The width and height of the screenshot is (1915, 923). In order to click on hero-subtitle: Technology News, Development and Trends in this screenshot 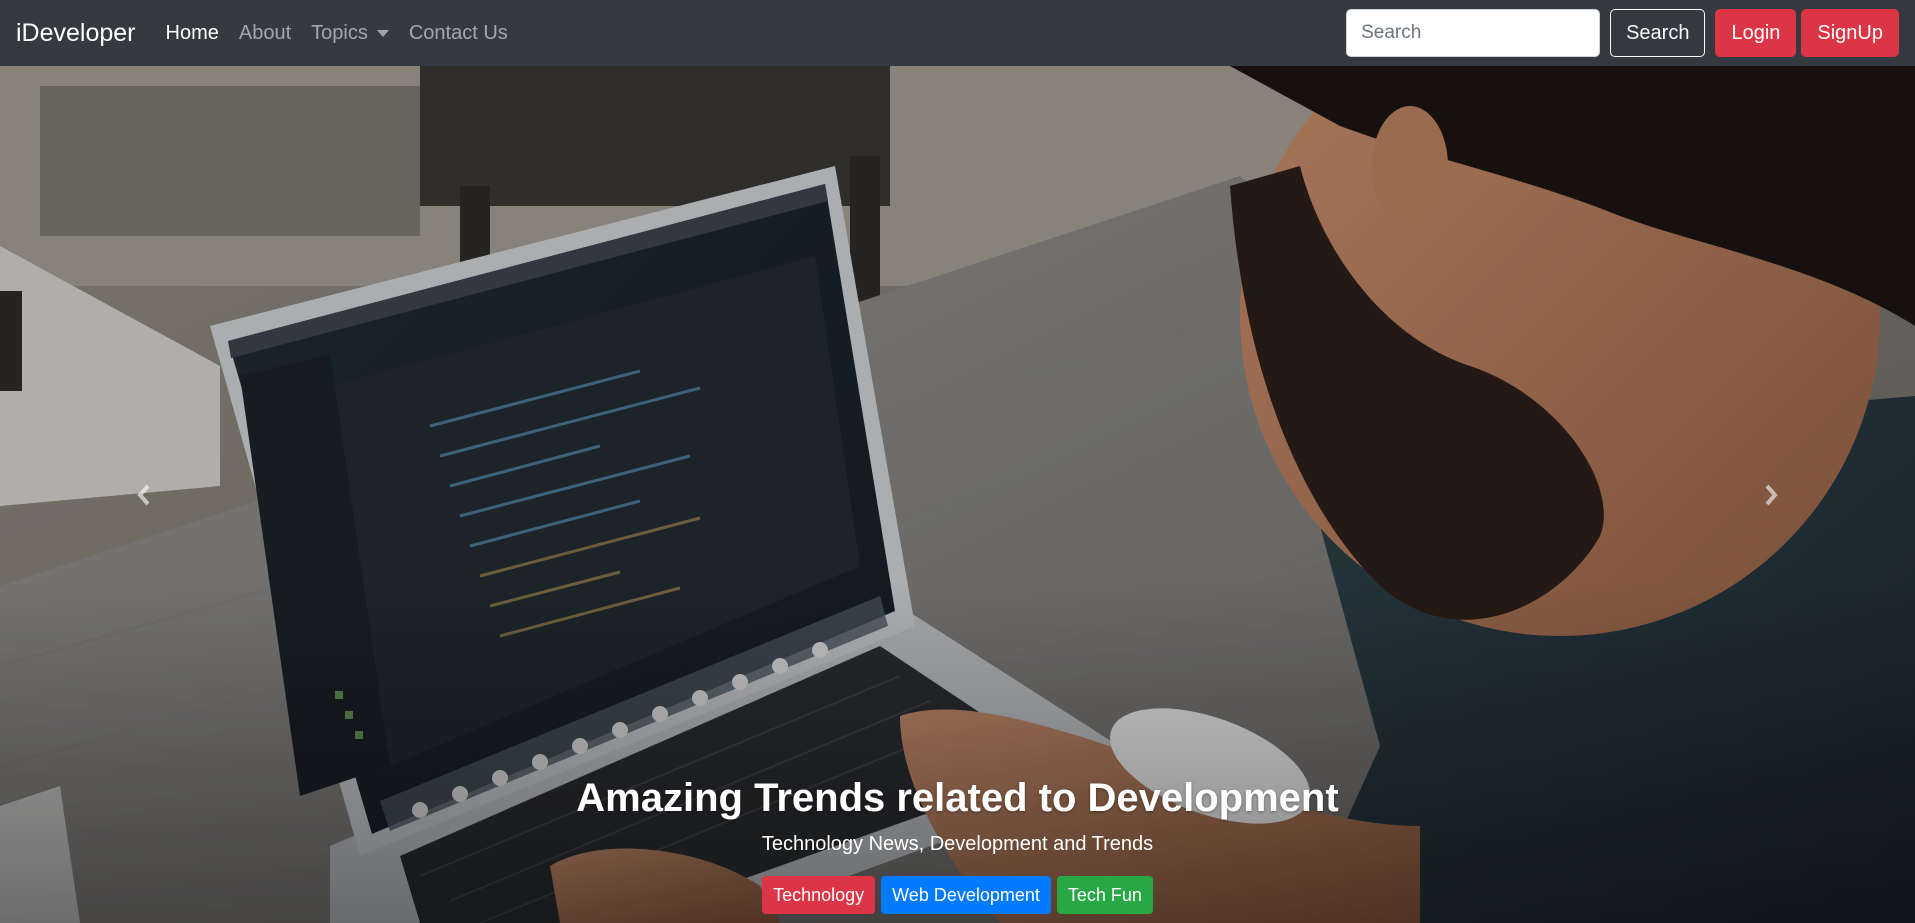, I will do `click(957, 844)`.